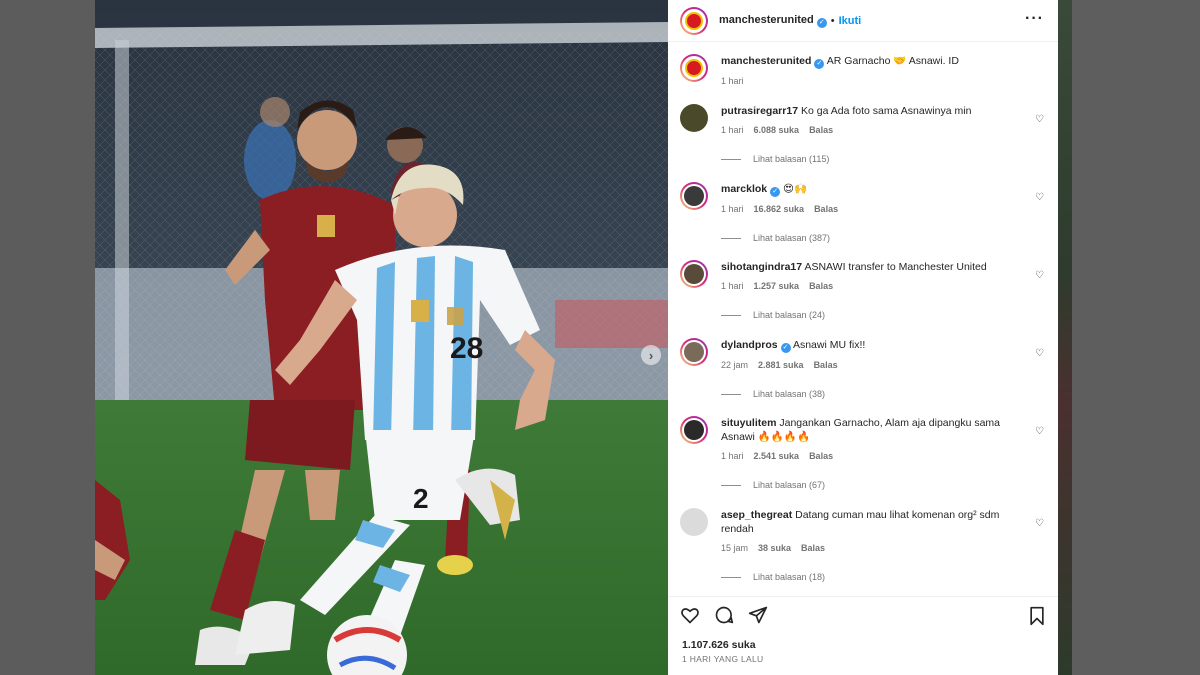  What do you see at coordinates (871, 159) in the screenshot?
I see `view-replies: Lihat balasan (115)` at bounding box center [871, 159].